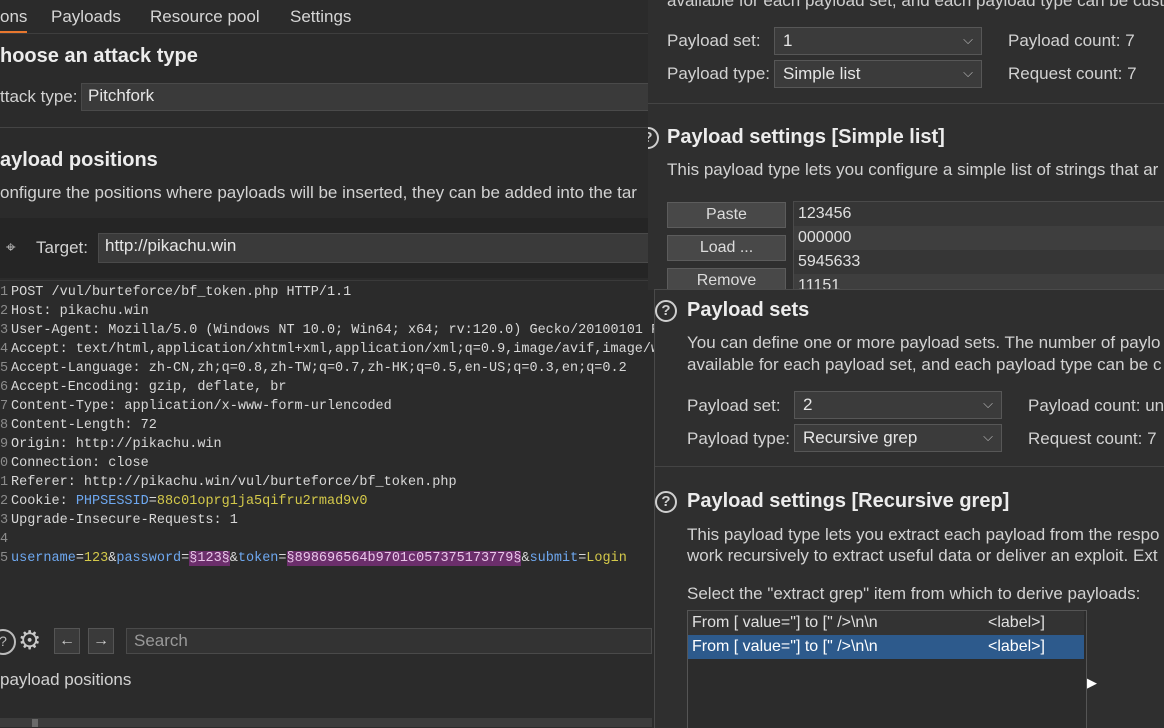  I want to click on cookie-key: Cookie:, so click(43, 501).